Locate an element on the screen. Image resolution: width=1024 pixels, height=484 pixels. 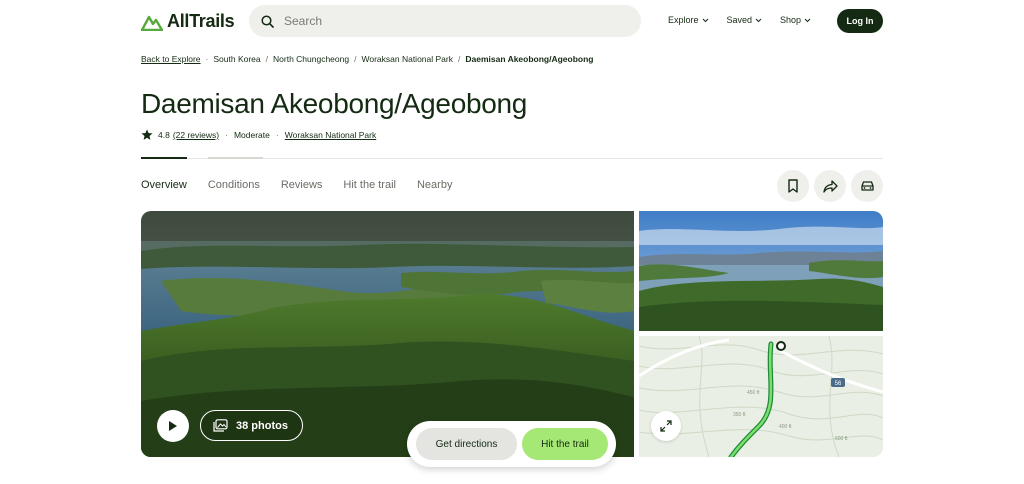
brand-name: AllTrails is located at coordinates (201, 21).